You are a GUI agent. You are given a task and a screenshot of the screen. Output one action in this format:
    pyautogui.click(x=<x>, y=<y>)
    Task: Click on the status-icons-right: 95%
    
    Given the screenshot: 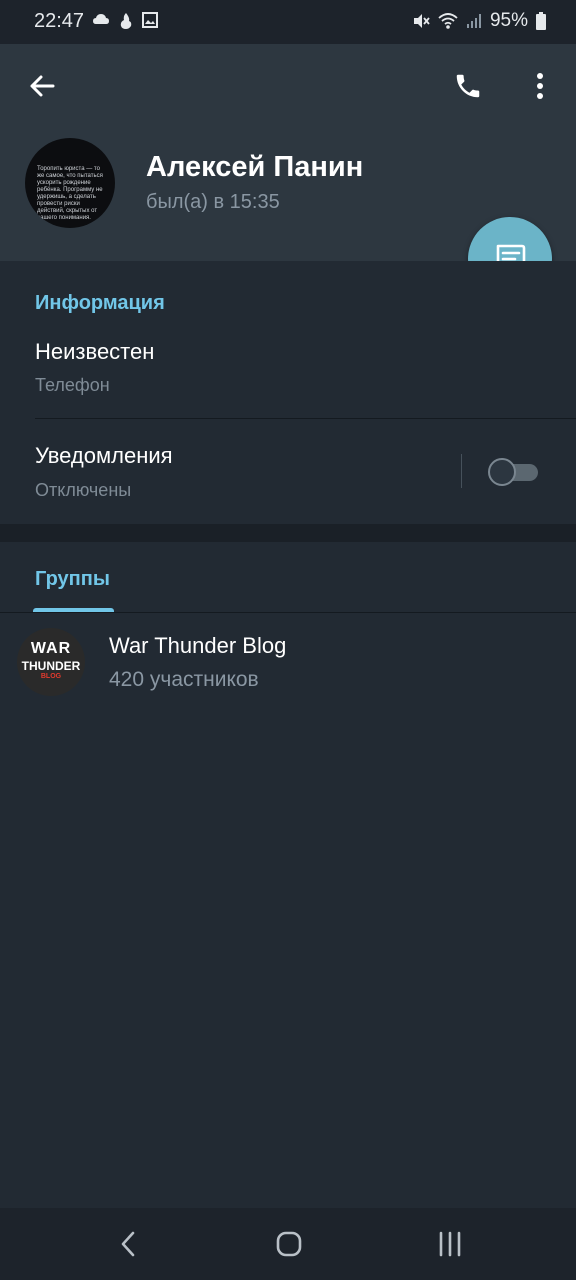 What is the action you would take?
    pyautogui.click(x=479, y=21)
    